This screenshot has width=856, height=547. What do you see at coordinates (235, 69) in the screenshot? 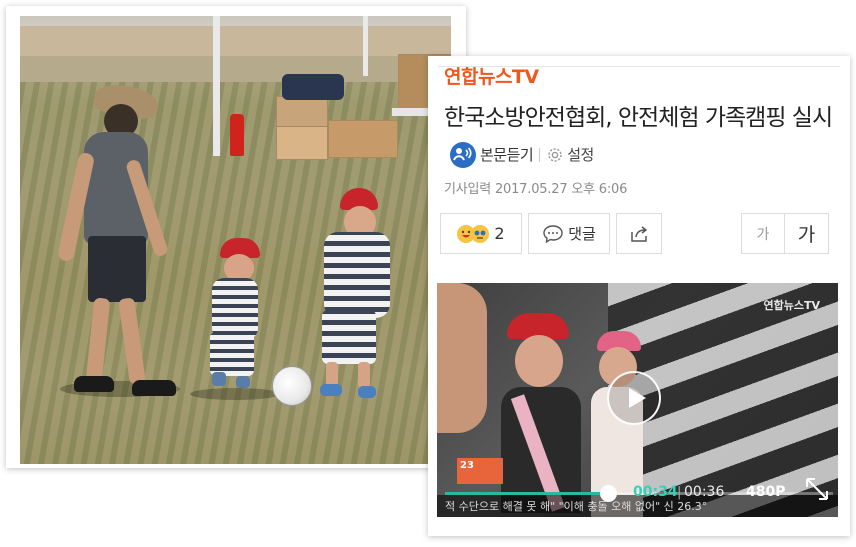
I see `photo-sand` at bounding box center [235, 69].